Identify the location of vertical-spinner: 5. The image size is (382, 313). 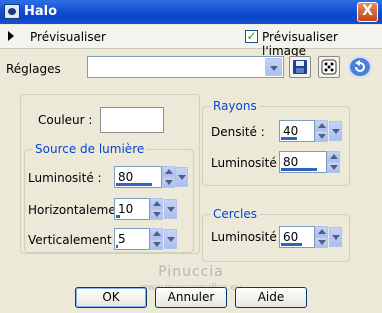
(145, 239).